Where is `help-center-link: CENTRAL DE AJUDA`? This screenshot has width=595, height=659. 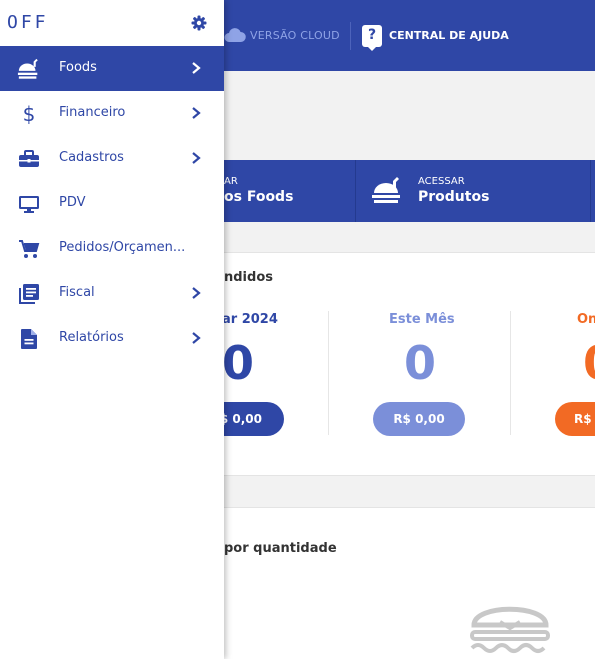 help-center-link: CENTRAL DE AJUDA is located at coordinates (449, 35).